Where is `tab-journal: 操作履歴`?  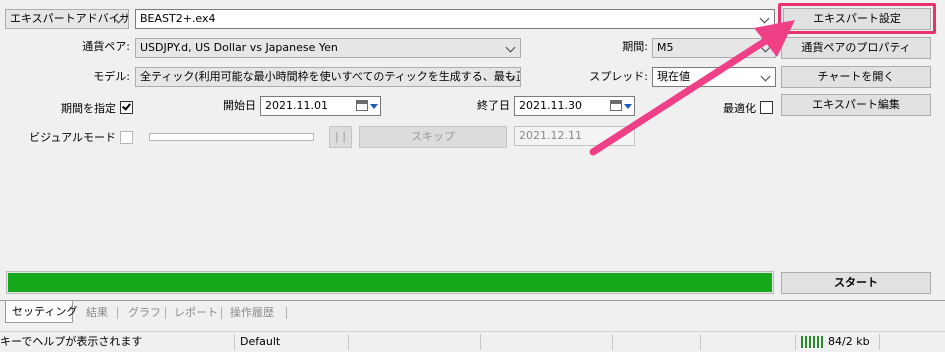 tab-journal: 操作履歴 is located at coordinates (252, 313).